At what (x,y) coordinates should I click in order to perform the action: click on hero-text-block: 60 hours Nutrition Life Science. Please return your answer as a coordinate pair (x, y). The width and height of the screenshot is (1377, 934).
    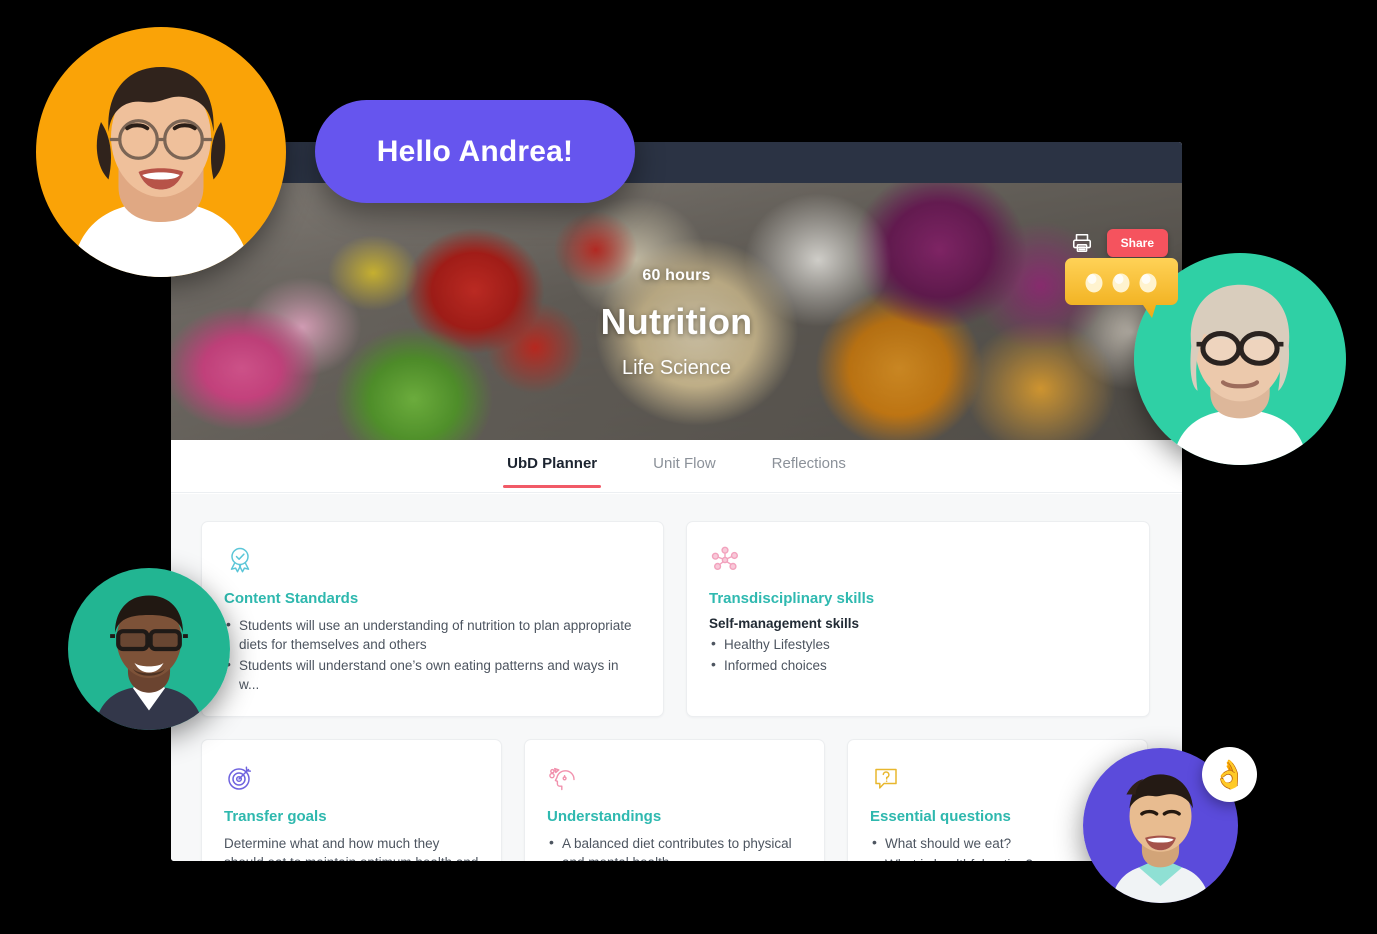
    Looking at the image, I should click on (676, 323).